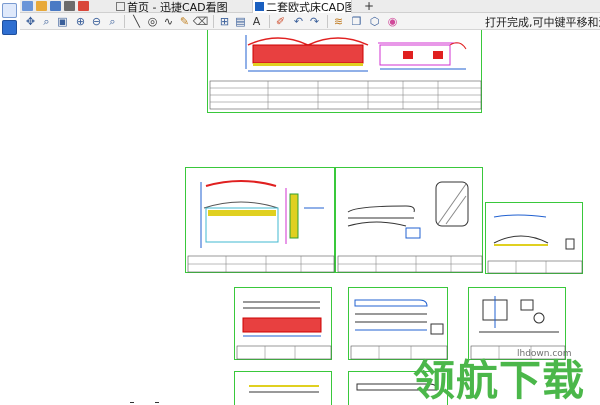  What do you see at coordinates (30, 21) in the screenshot?
I see `move-icon: ✥` at bounding box center [30, 21].